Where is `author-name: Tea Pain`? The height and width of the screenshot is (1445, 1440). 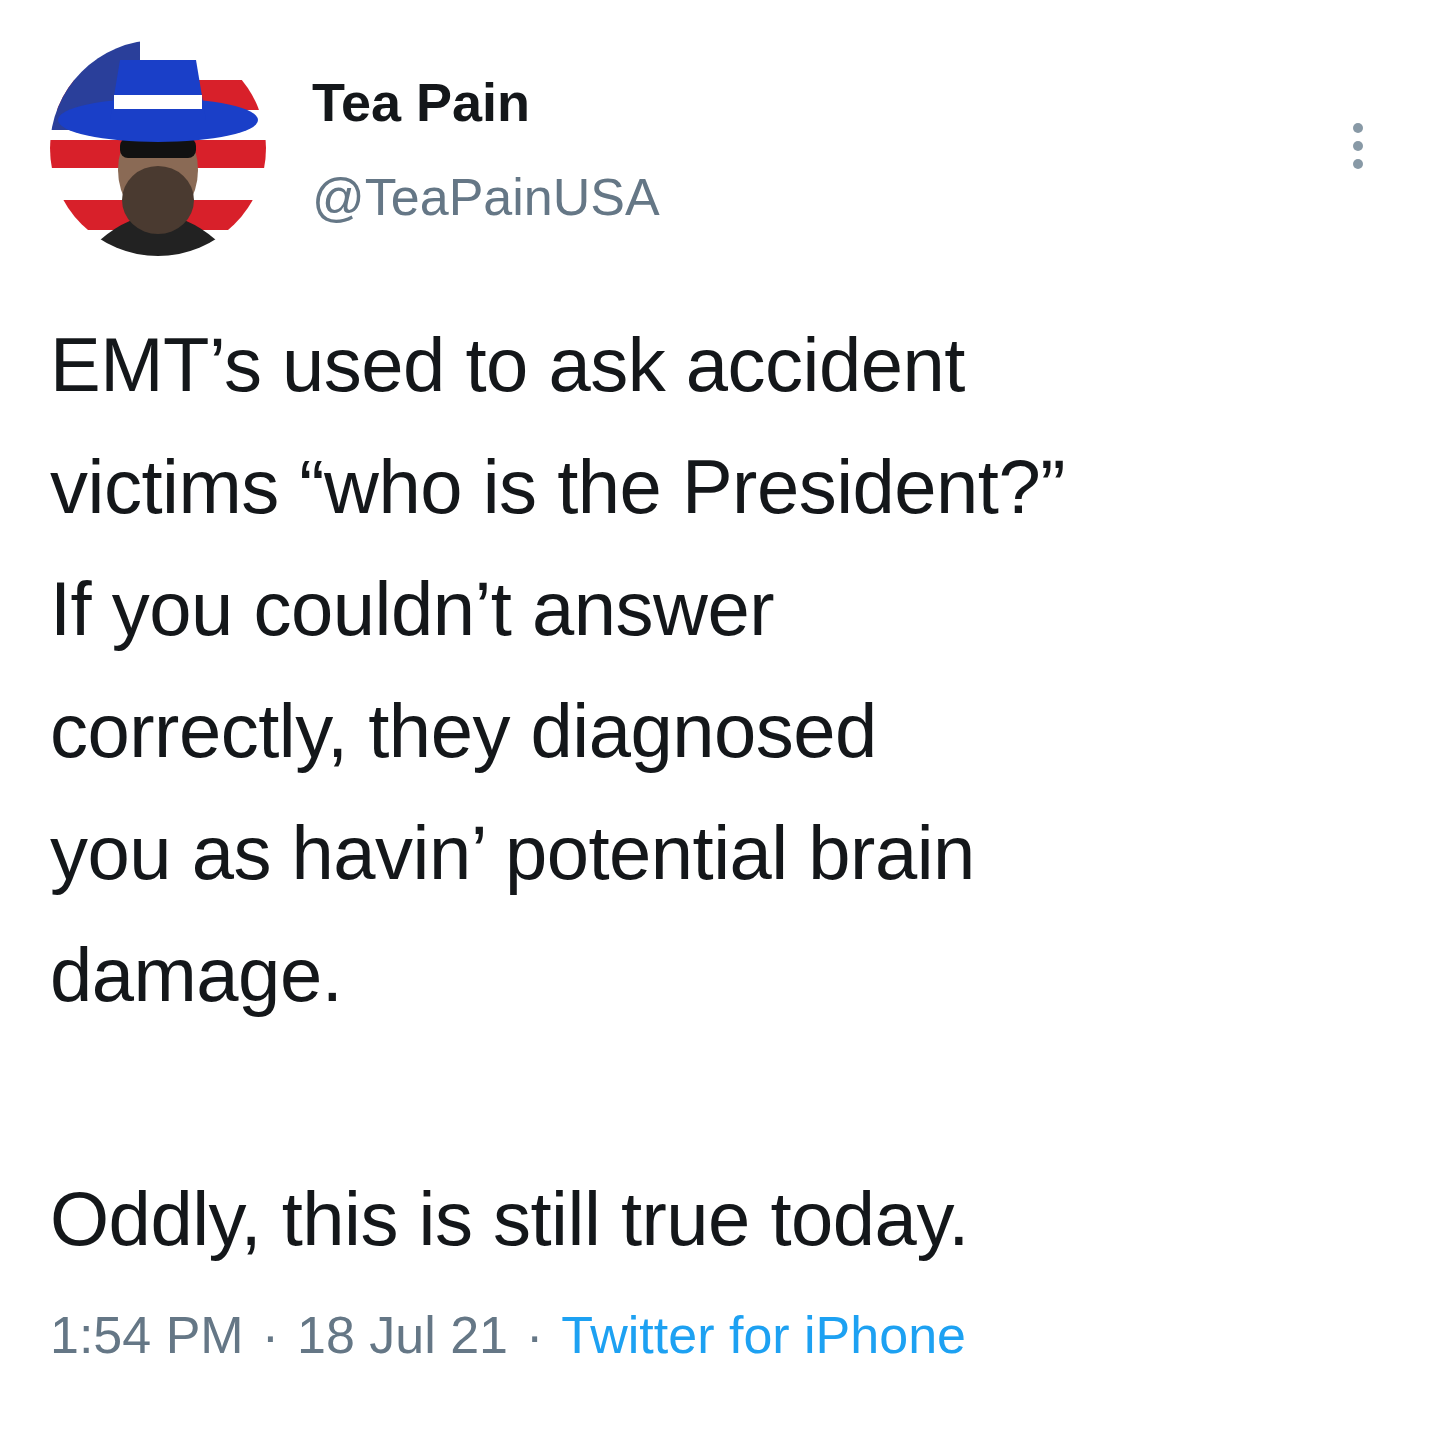
author-name: Tea Pain is located at coordinates (486, 102).